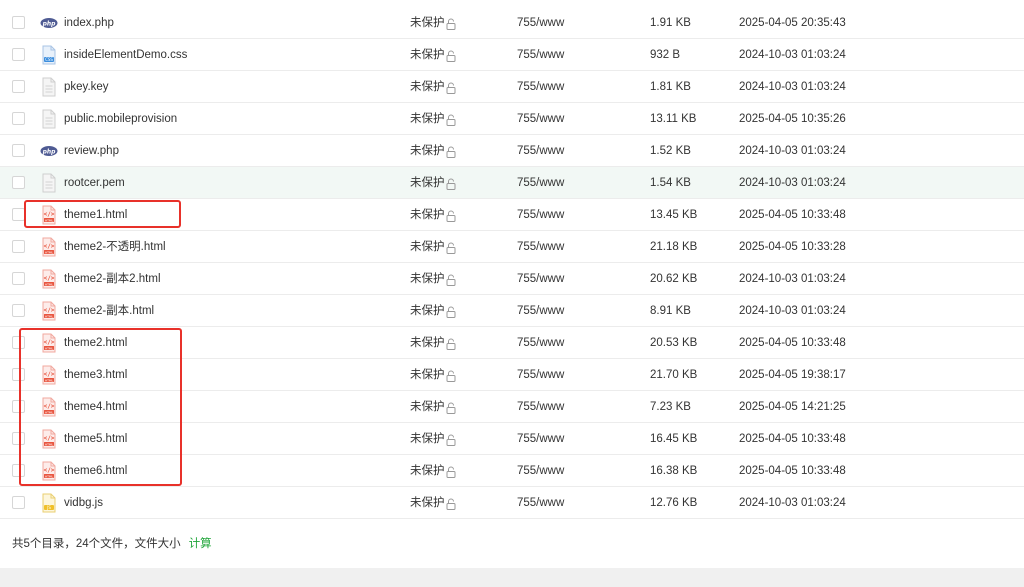 The height and width of the screenshot is (587, 1024). I want to click on file-name-link: insideElementDemo.css, so click(125, 55).